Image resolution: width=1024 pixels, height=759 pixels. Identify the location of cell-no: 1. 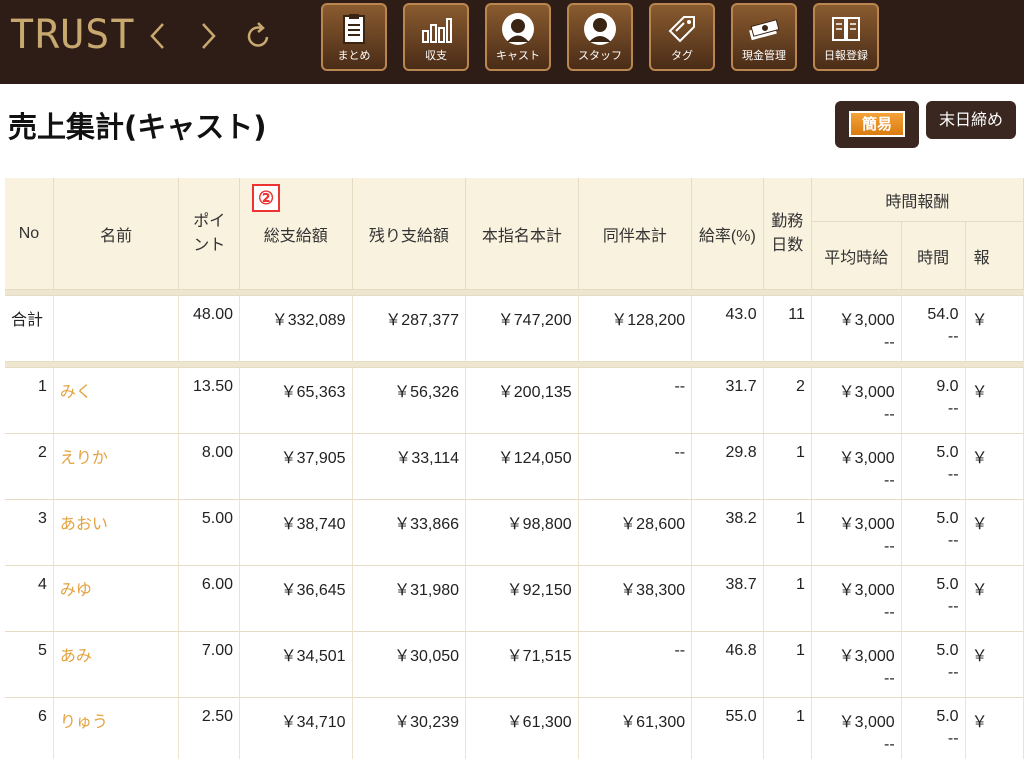
(29, 401).